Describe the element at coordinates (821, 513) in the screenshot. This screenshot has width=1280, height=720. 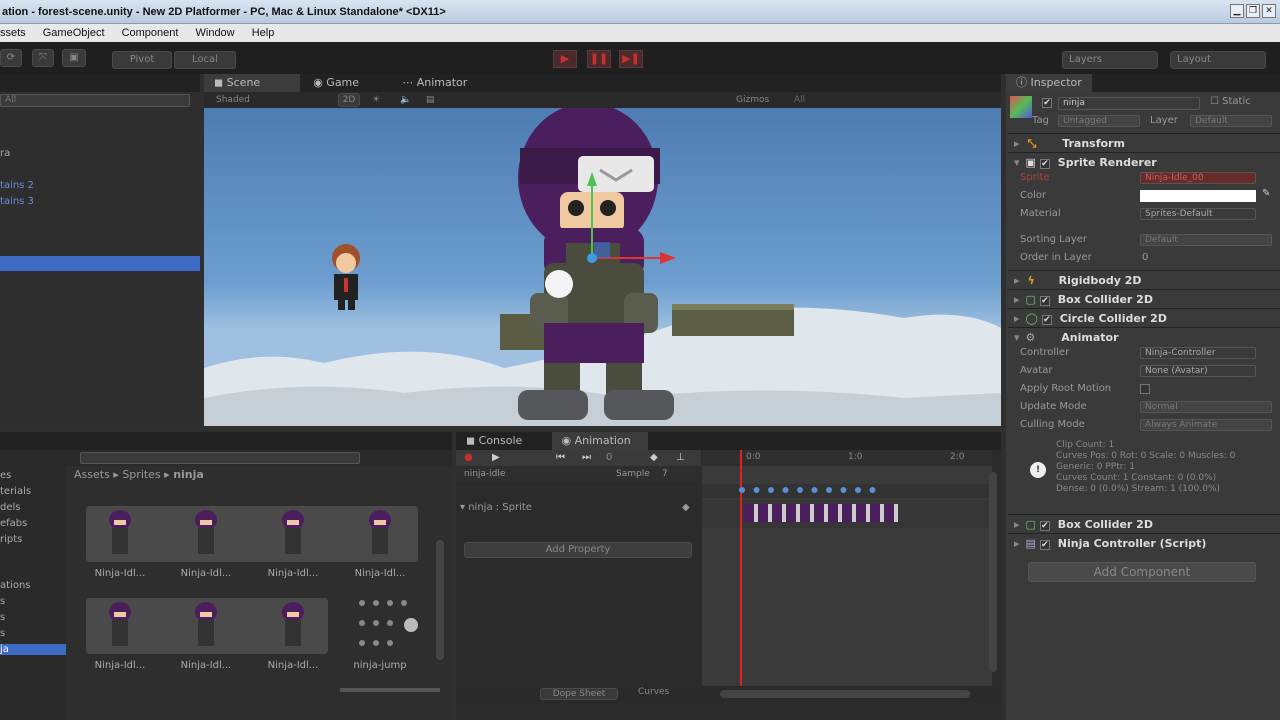
I see `sprite-keyframes` at that location.